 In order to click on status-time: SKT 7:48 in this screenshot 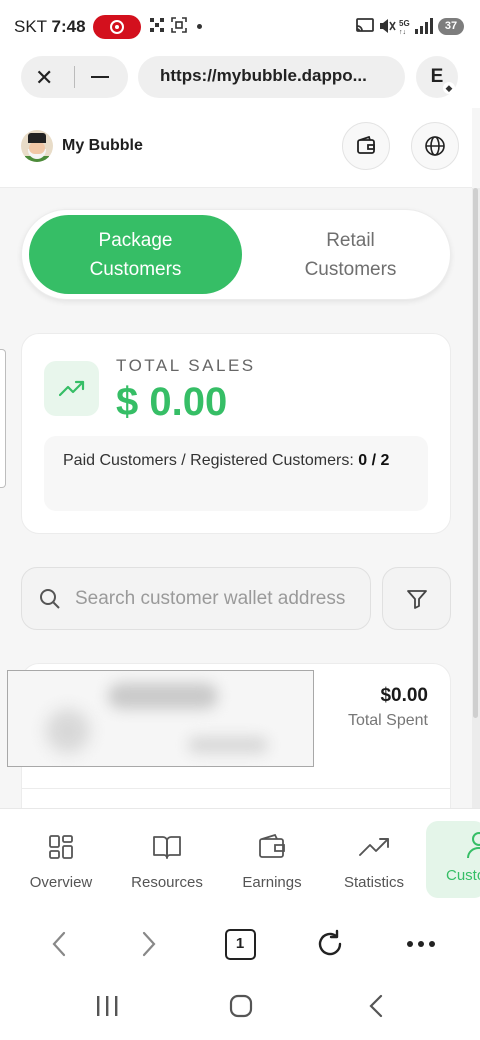, I will do `click(50, 26)`.